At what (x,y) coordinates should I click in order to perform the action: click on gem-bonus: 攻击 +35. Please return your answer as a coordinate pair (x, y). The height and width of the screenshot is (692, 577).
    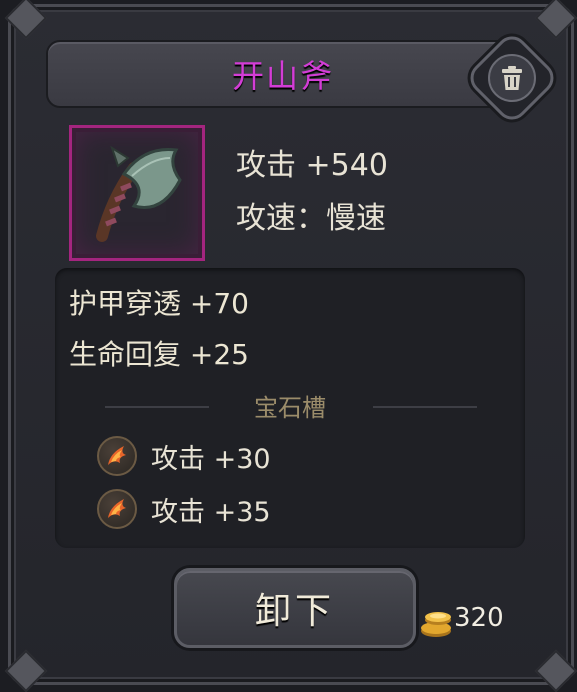
    Looking at the image, I should click on (211, 512).